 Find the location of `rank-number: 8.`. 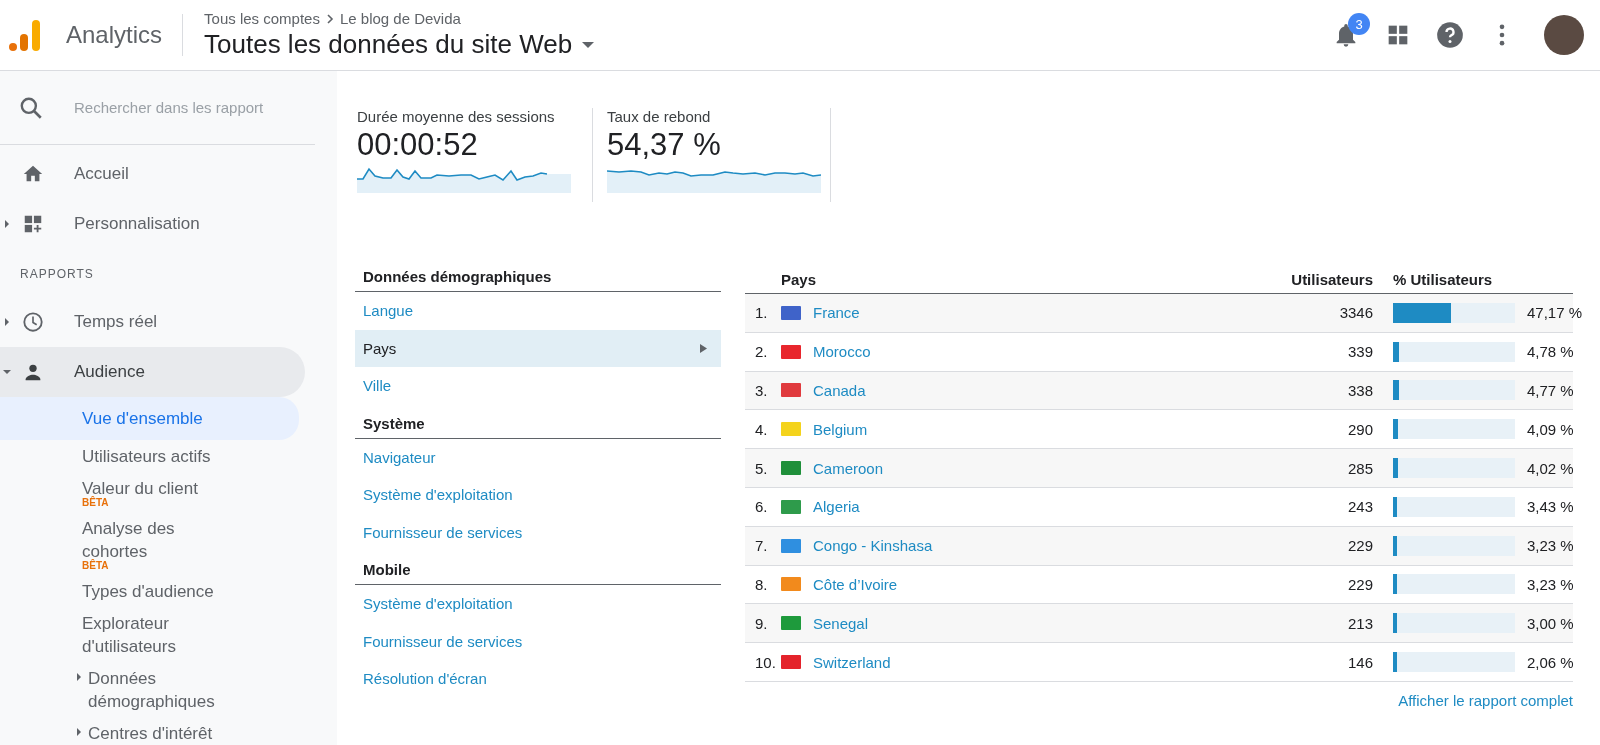

rank-number: 8. is located at coordinates (761, 584).